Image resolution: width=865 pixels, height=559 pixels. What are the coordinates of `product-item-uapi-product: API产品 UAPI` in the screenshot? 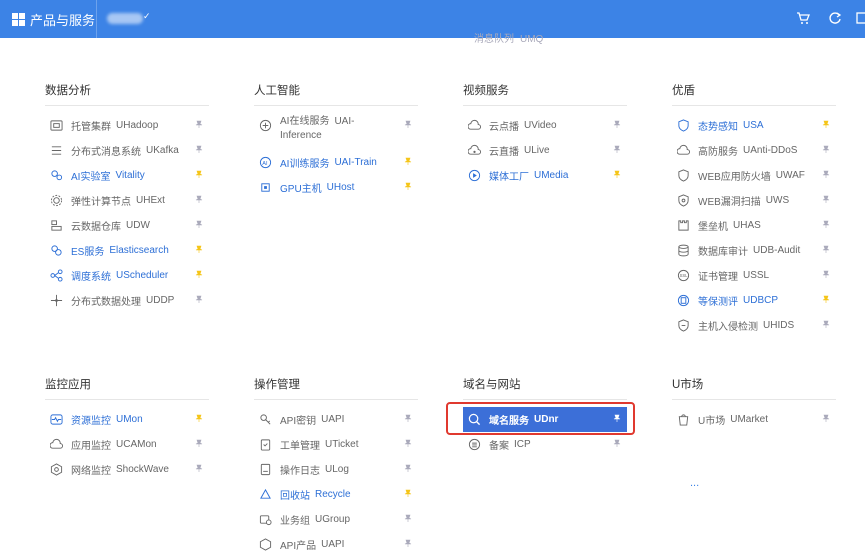 It's located at (336, 544).